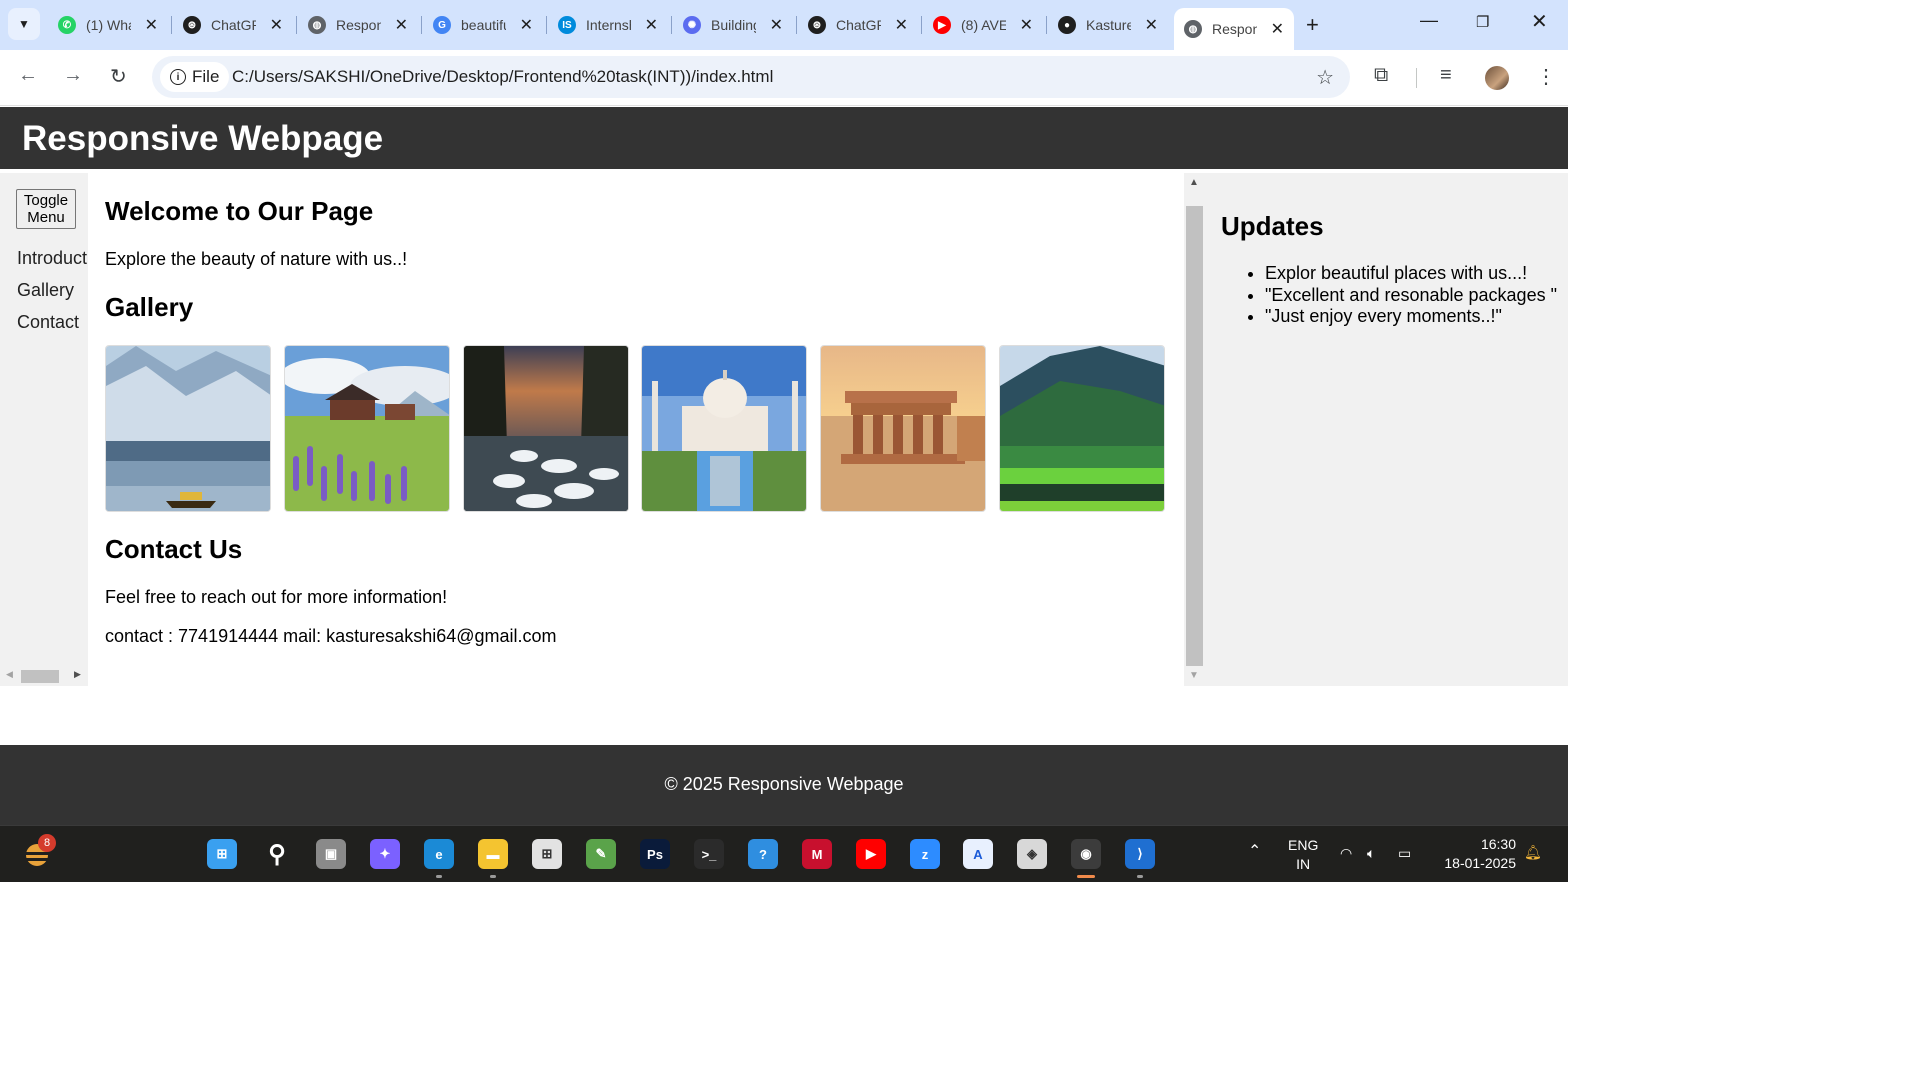 The image size is (1920, 1080). Describe the element at coordinates (547, 854) in the screenshot. I see `store-icon: ⊞` at that location.